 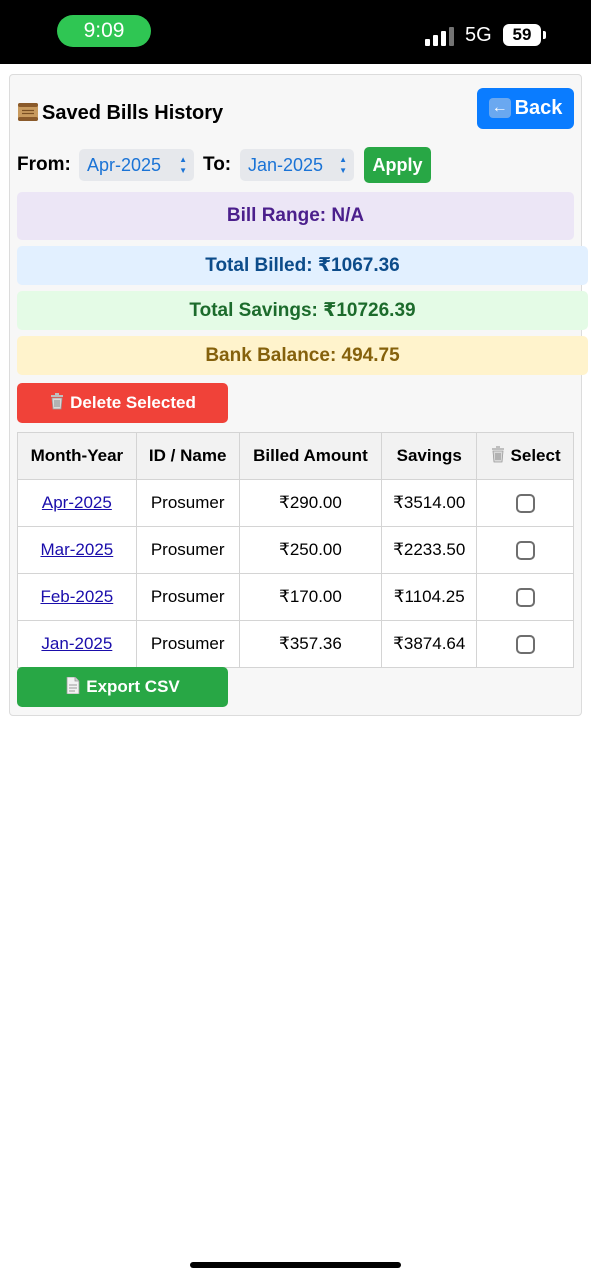 What do you see at coordinates (397, 165) in the screenshot?
I see `apply-button: Apply` at bounding box center [397, 165].